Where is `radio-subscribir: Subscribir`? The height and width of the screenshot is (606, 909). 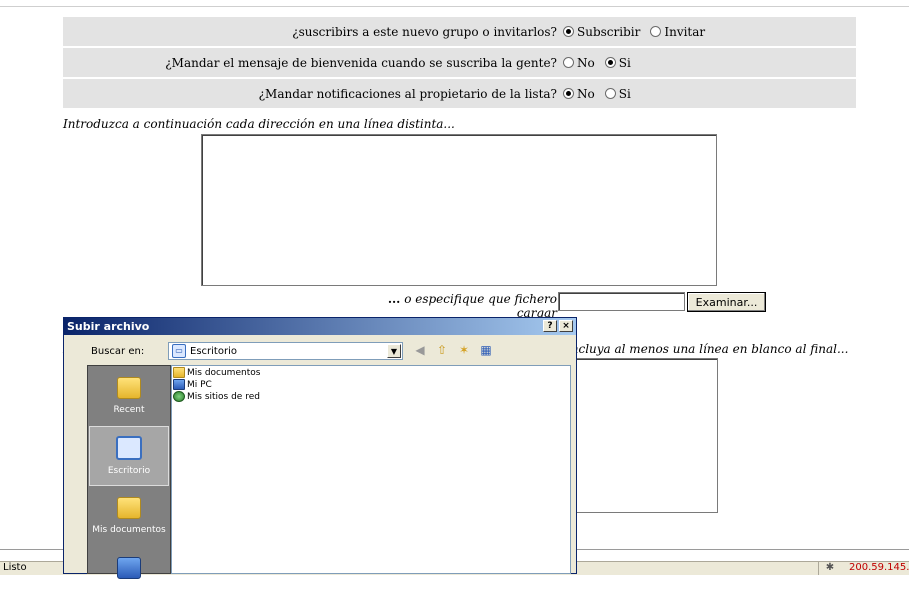 radio-subscribir: Subscribir is located at coordinates (601, 32).